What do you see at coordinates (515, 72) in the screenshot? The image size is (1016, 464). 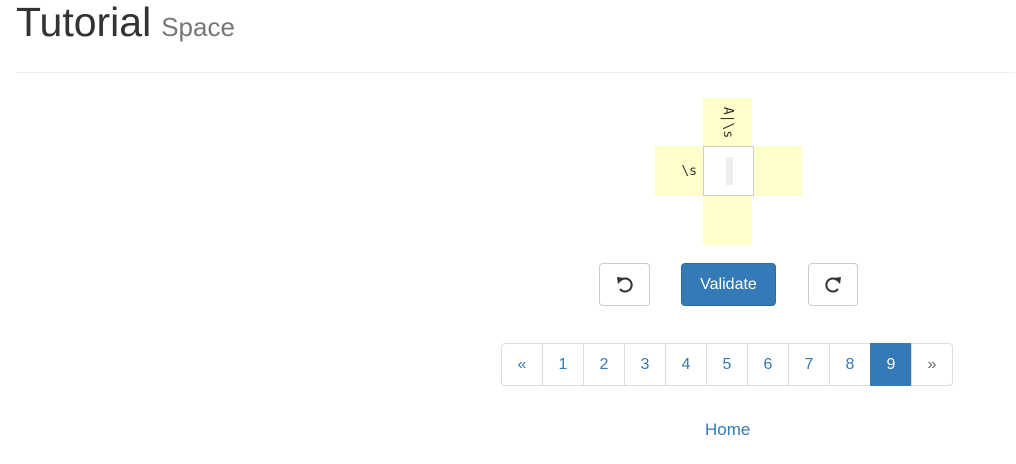 I see `header-divider` at bounding box center [515, 72].